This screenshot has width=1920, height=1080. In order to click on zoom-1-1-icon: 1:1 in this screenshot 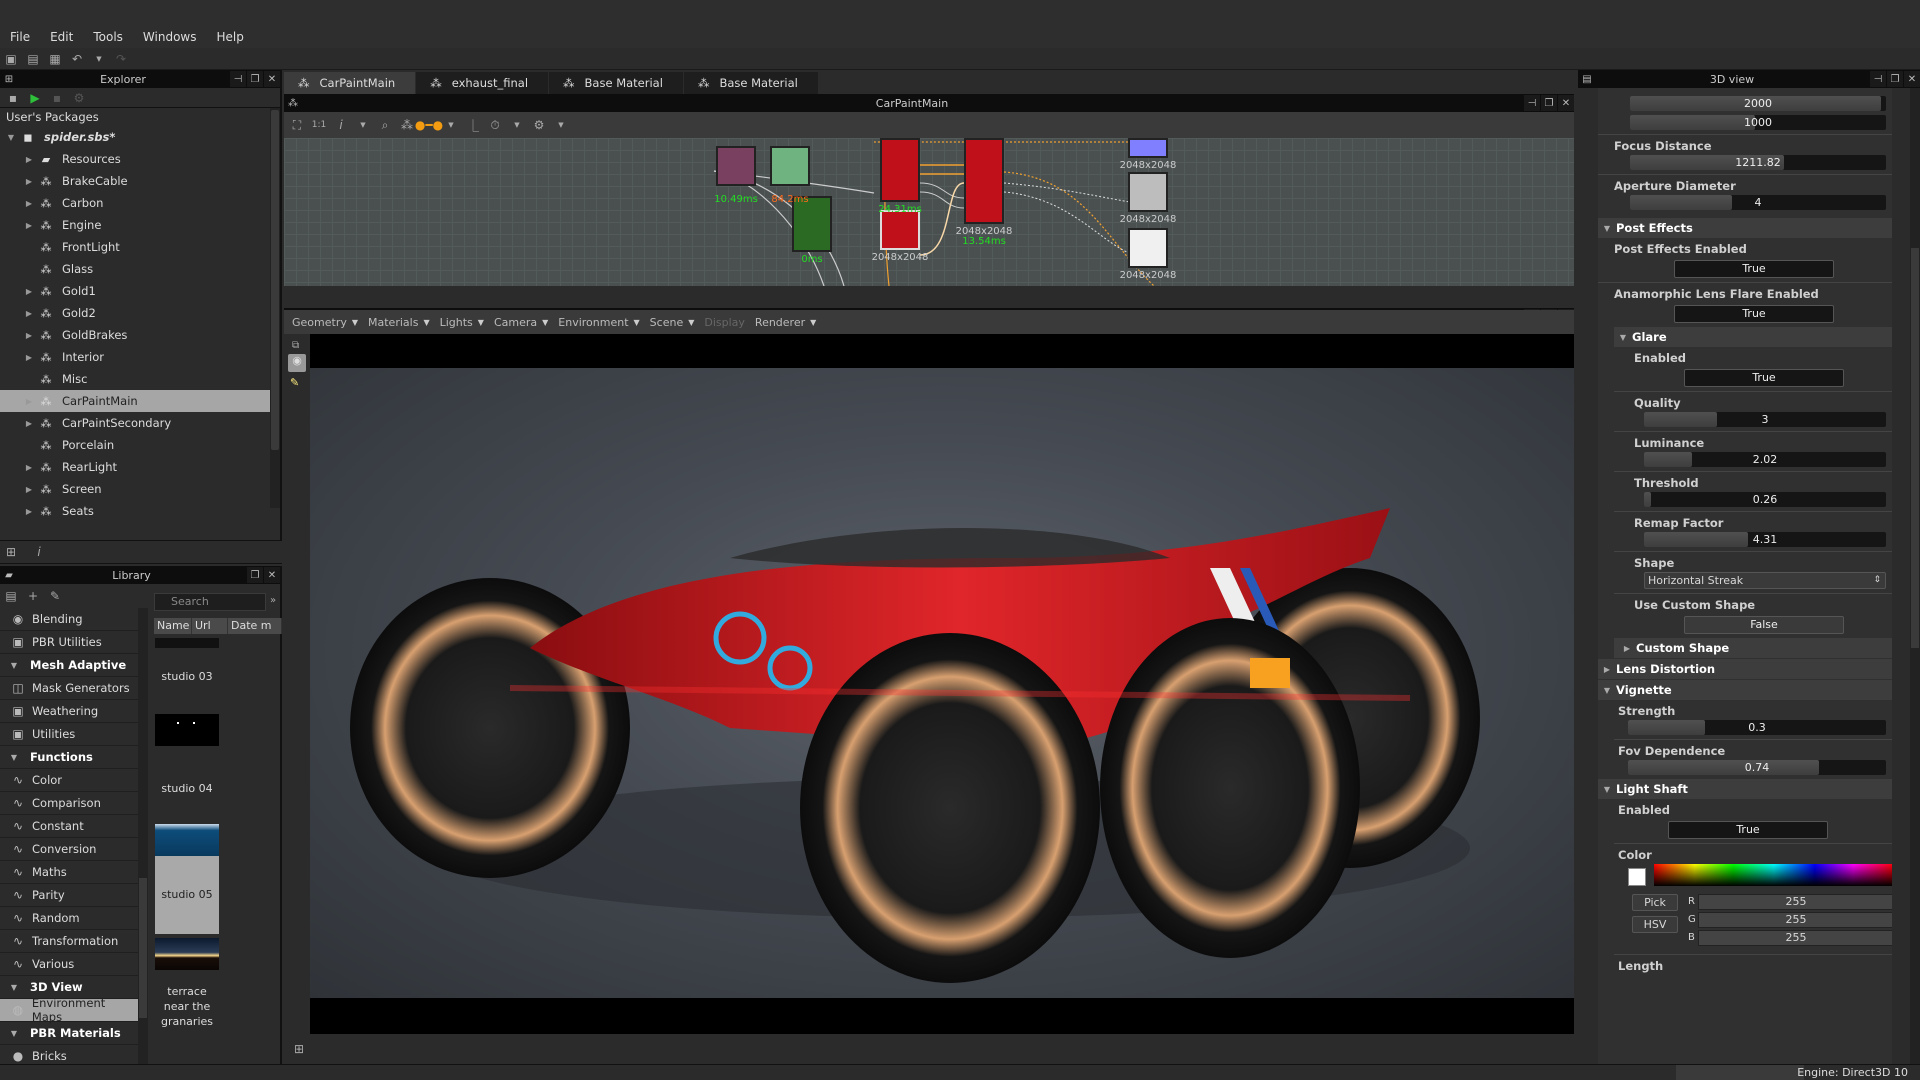, I will do `click(319, 125)`.